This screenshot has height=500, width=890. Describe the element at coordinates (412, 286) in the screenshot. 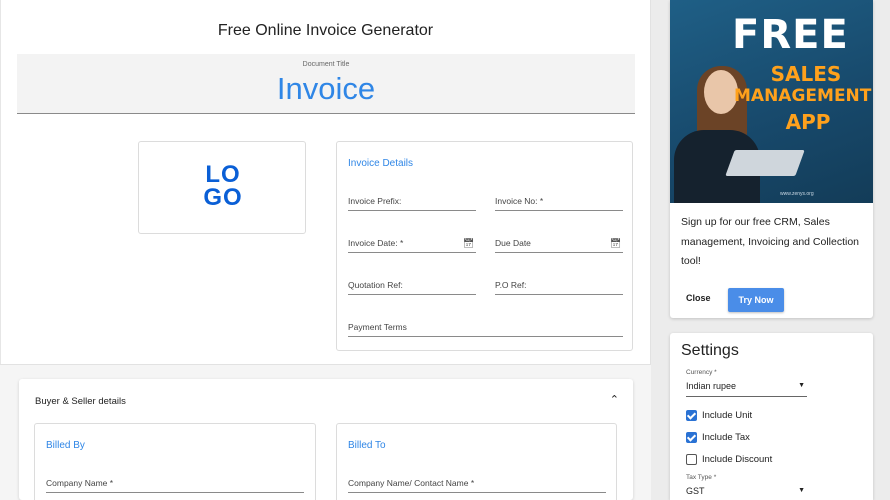

I see `quotation-ref-field: Quotation Ref:` at that location.